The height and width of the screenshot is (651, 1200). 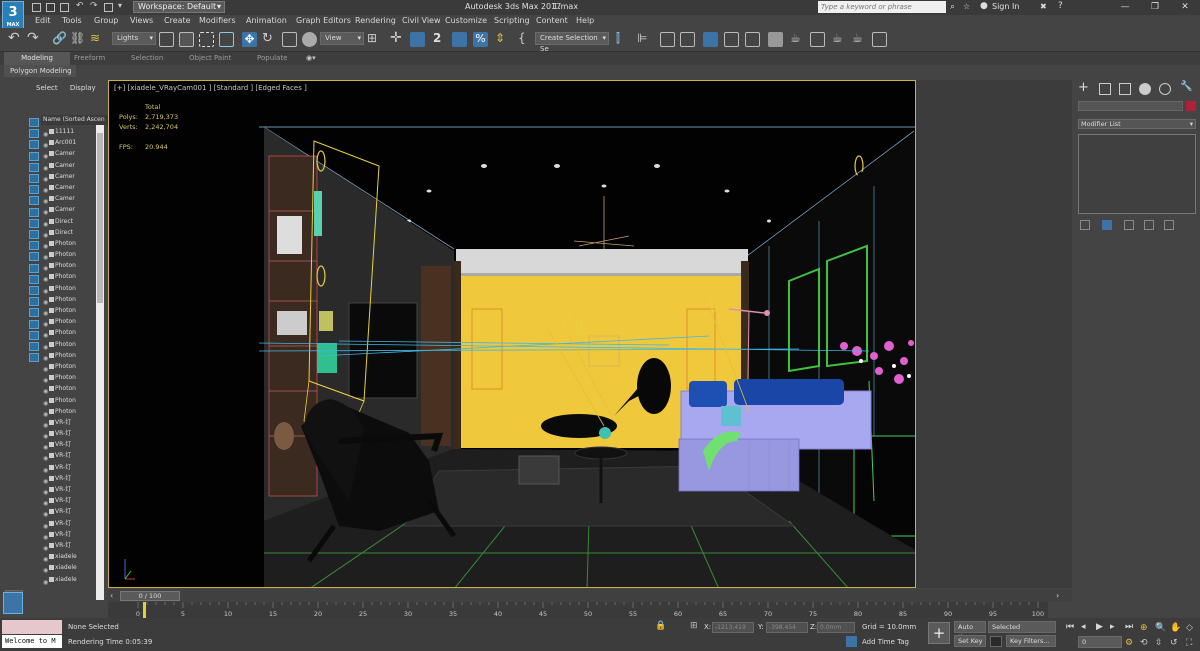 What do you see at coordinates (100, 218) in the screenshot?
I see `explorer-scroll-thumb` at bounding box center [100, 218].